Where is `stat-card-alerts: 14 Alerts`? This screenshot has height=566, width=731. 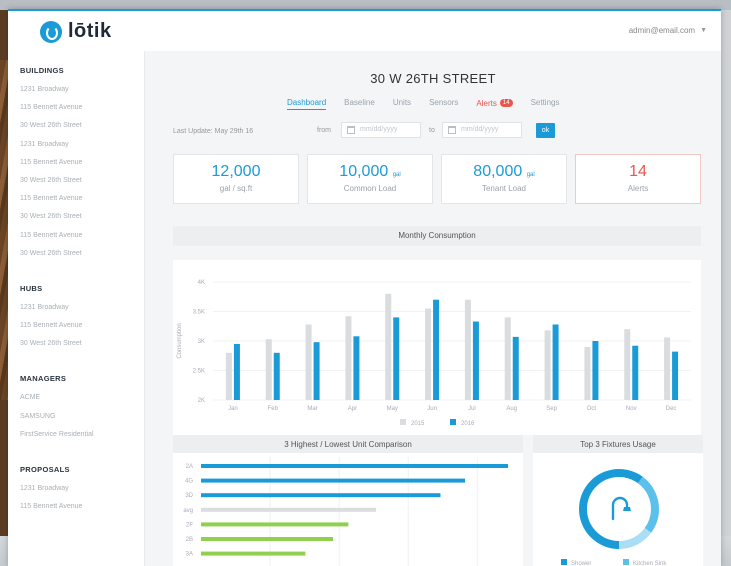
stat-card-alerts: 14 Alerts is located at coordinates (638, 179).